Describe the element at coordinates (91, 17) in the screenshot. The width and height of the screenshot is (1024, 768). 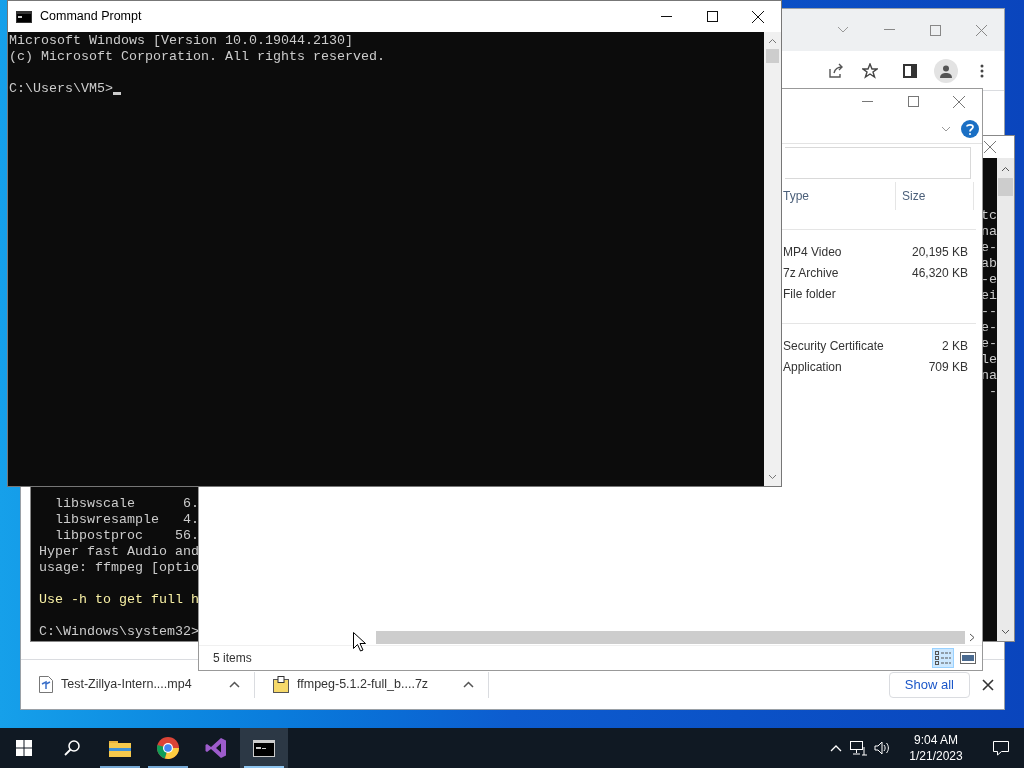
I see `window-title: Command Prompt` at that location.